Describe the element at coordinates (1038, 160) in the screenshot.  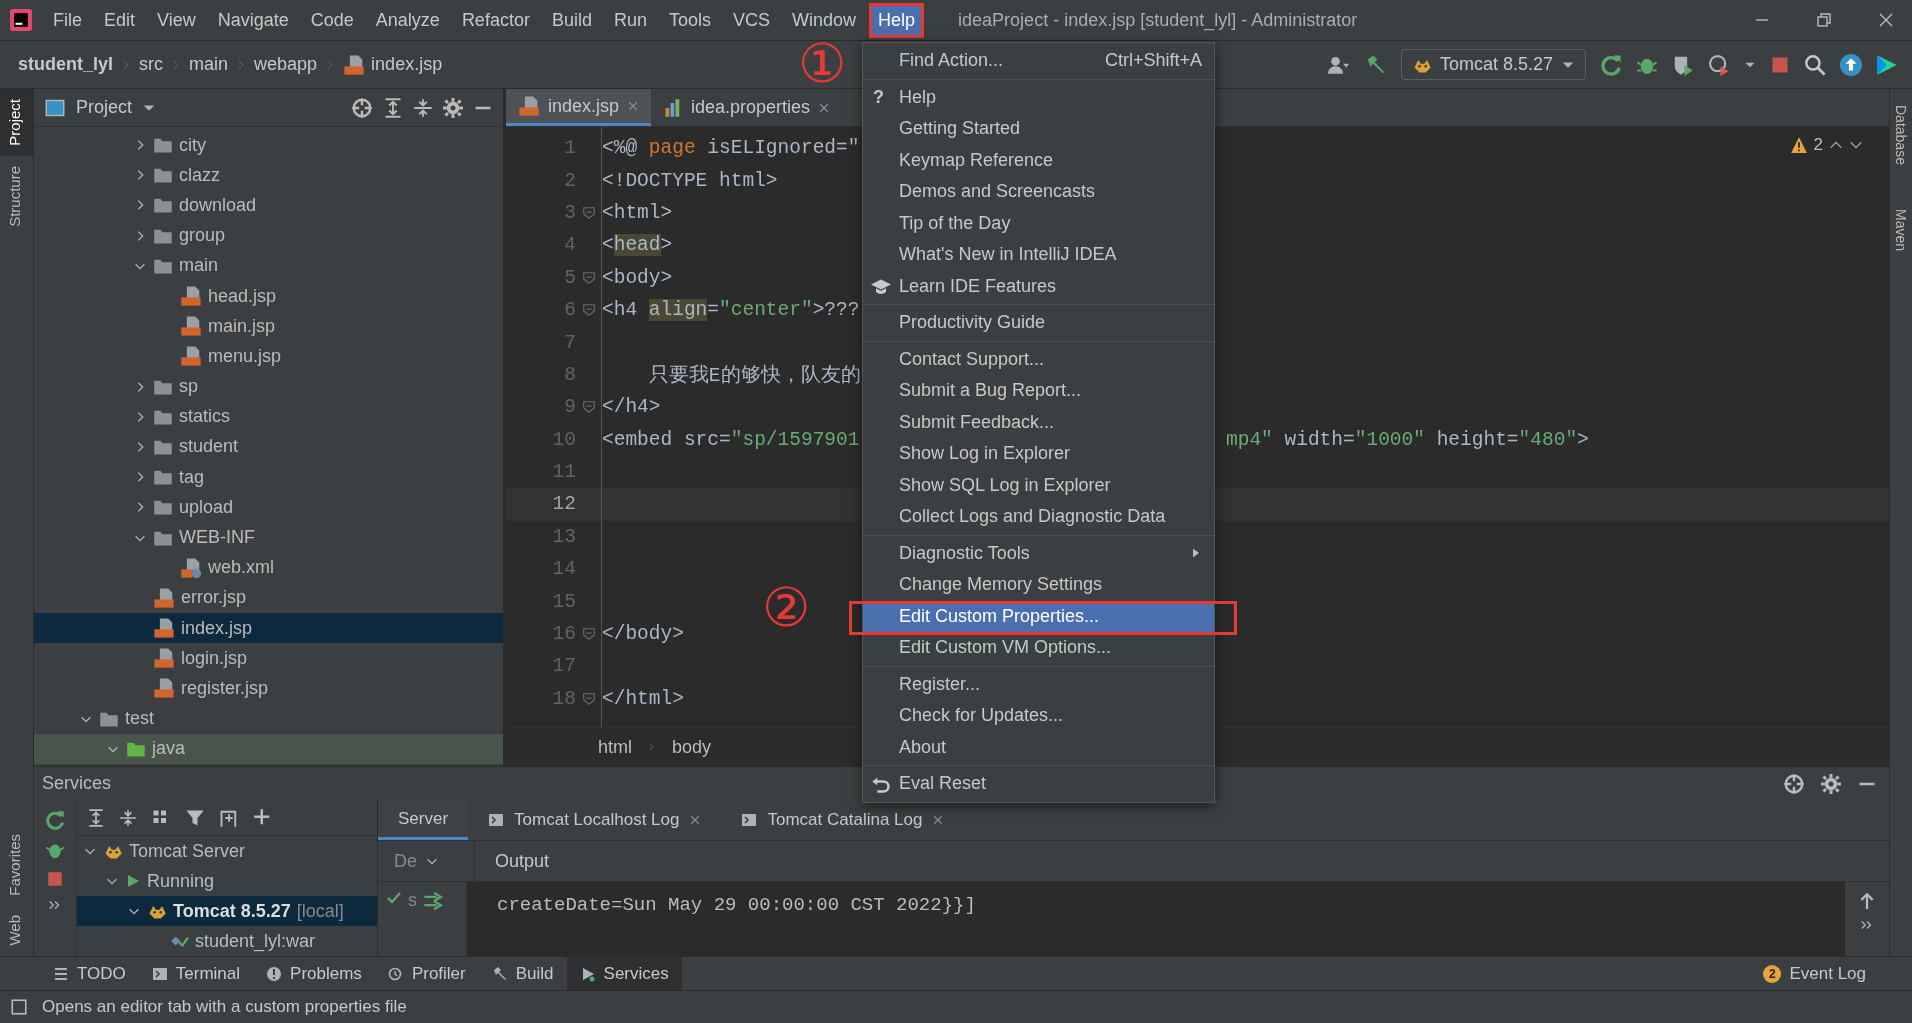
I see `menu-item: Keymap Reference` at that location.